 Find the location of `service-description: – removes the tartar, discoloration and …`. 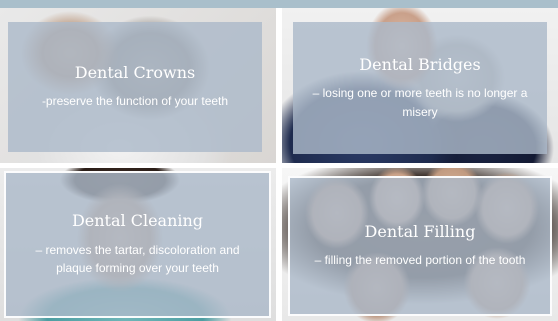

service-description: – removes the tartar, discoloration and … is located at coordinates (137, 259).